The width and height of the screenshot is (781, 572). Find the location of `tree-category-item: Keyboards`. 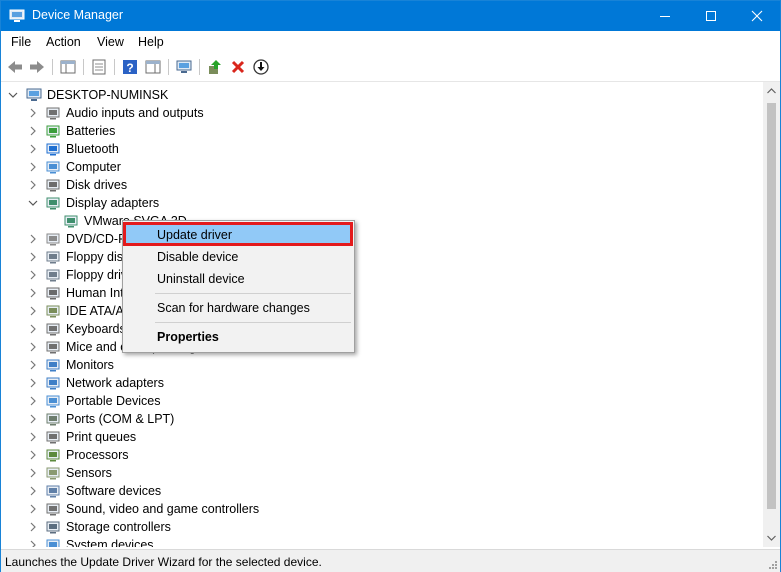

tree-category-item: Keyboards is located at coordinates (382, 329).